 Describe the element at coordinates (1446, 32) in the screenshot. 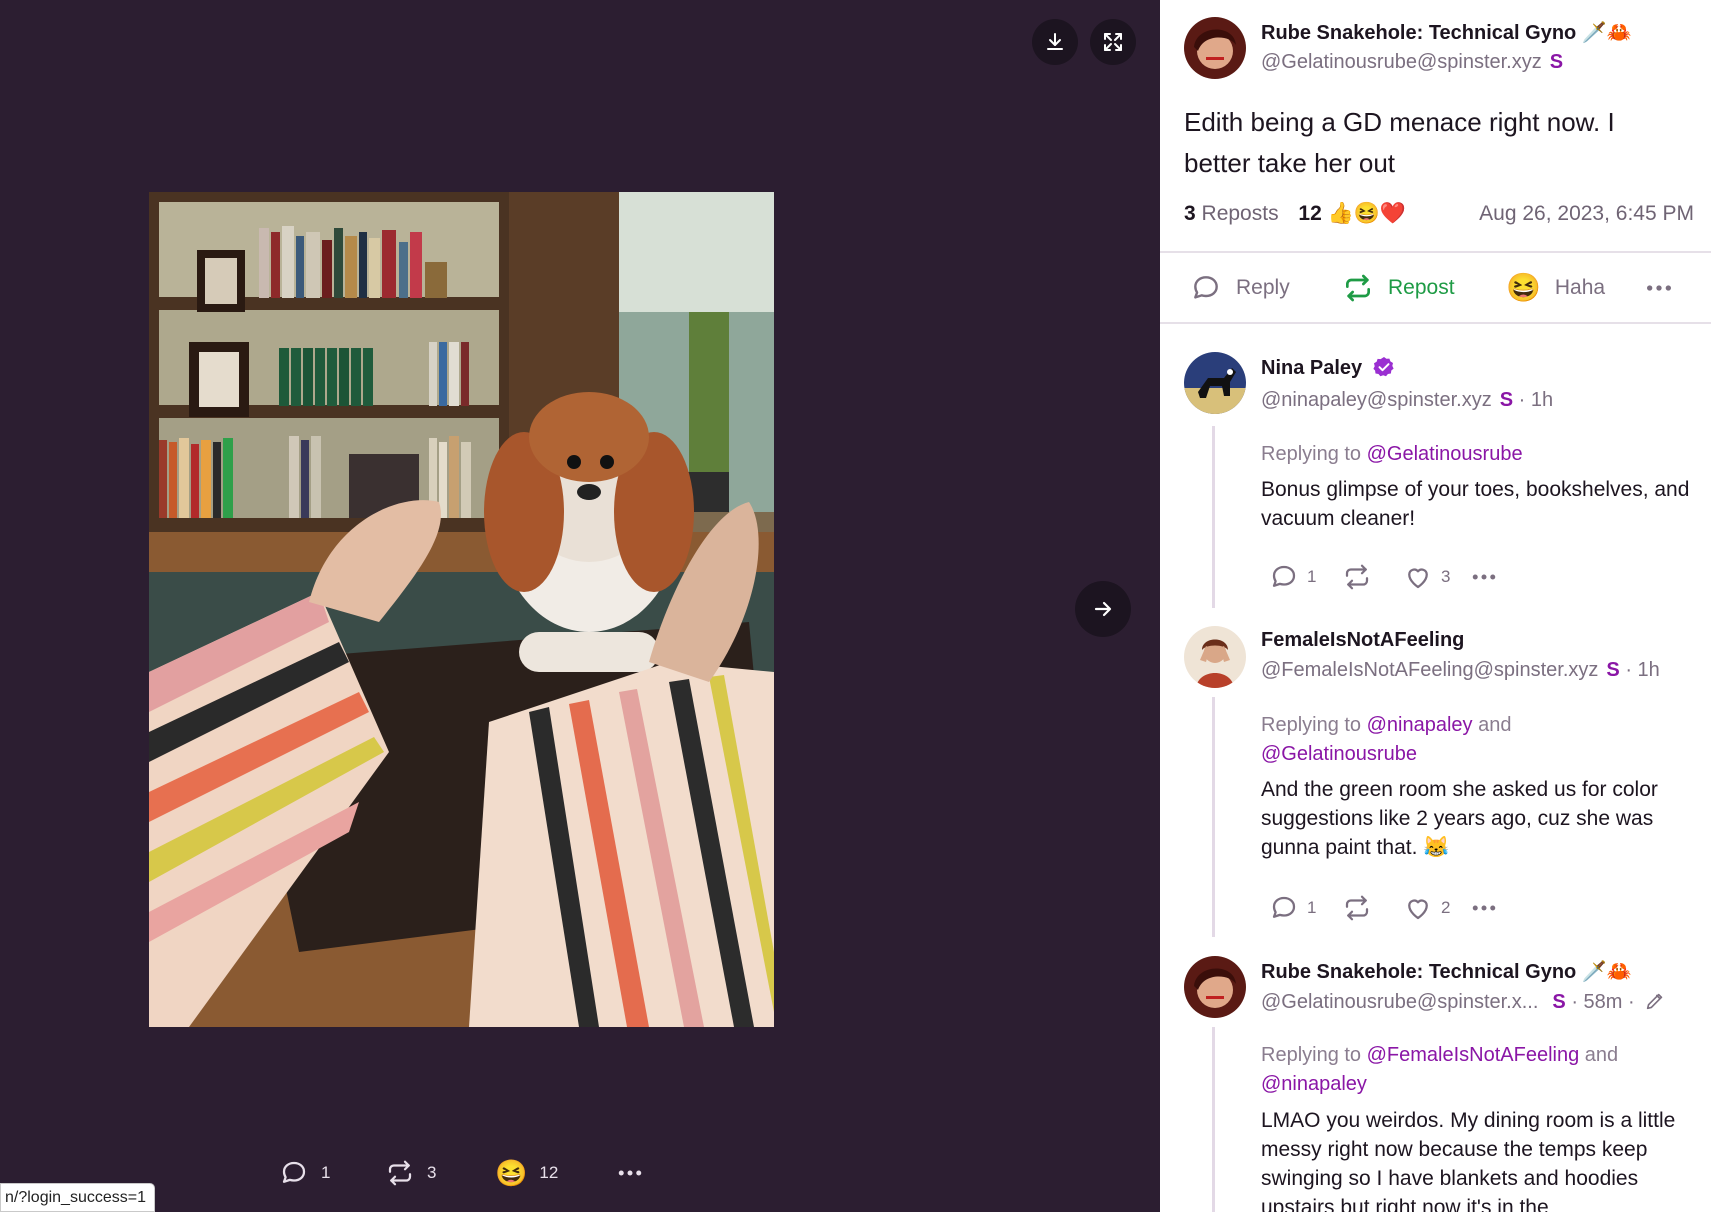

I see `post-author-name: Rube Snakehole: Technical Gyno 🗡️🦀` at that location.